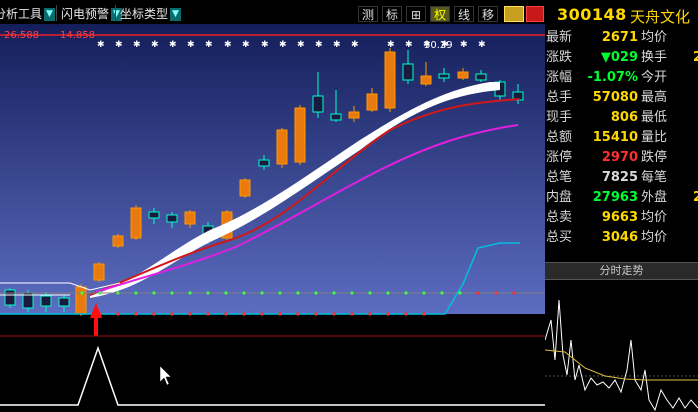 The image size is (698, 412). What do you see at coordinates (621, 158) in the screenshot?
I see `quote-row: 涨停 2970 跌停` at bounding box center [621, 158].